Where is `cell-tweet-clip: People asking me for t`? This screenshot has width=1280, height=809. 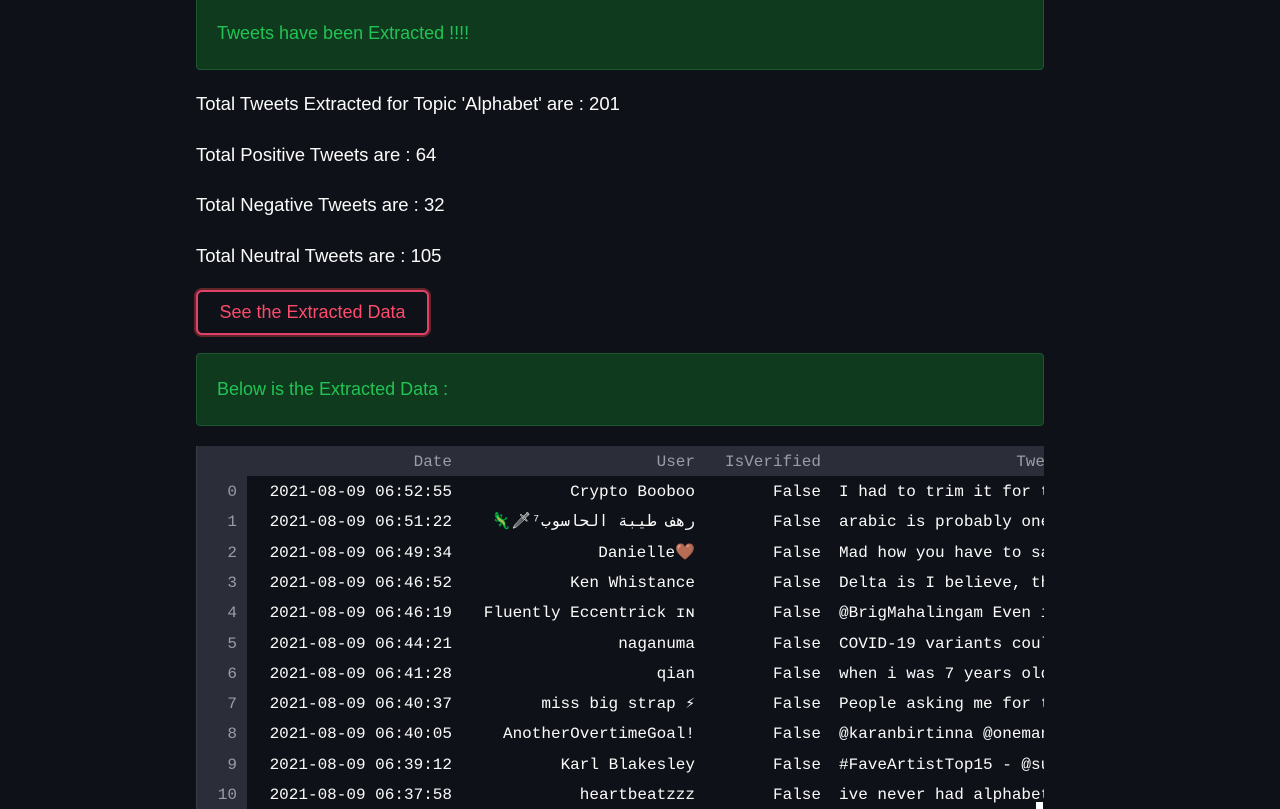
cell-tweet-clip: People asking me for t is located at coordinates (941, 705).